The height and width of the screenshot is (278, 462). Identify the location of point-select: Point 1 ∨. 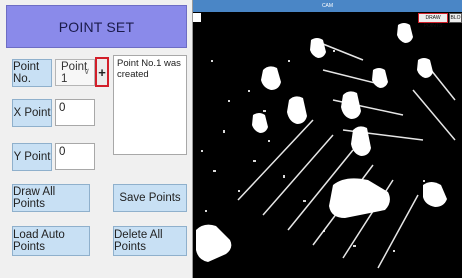
(75, 72).